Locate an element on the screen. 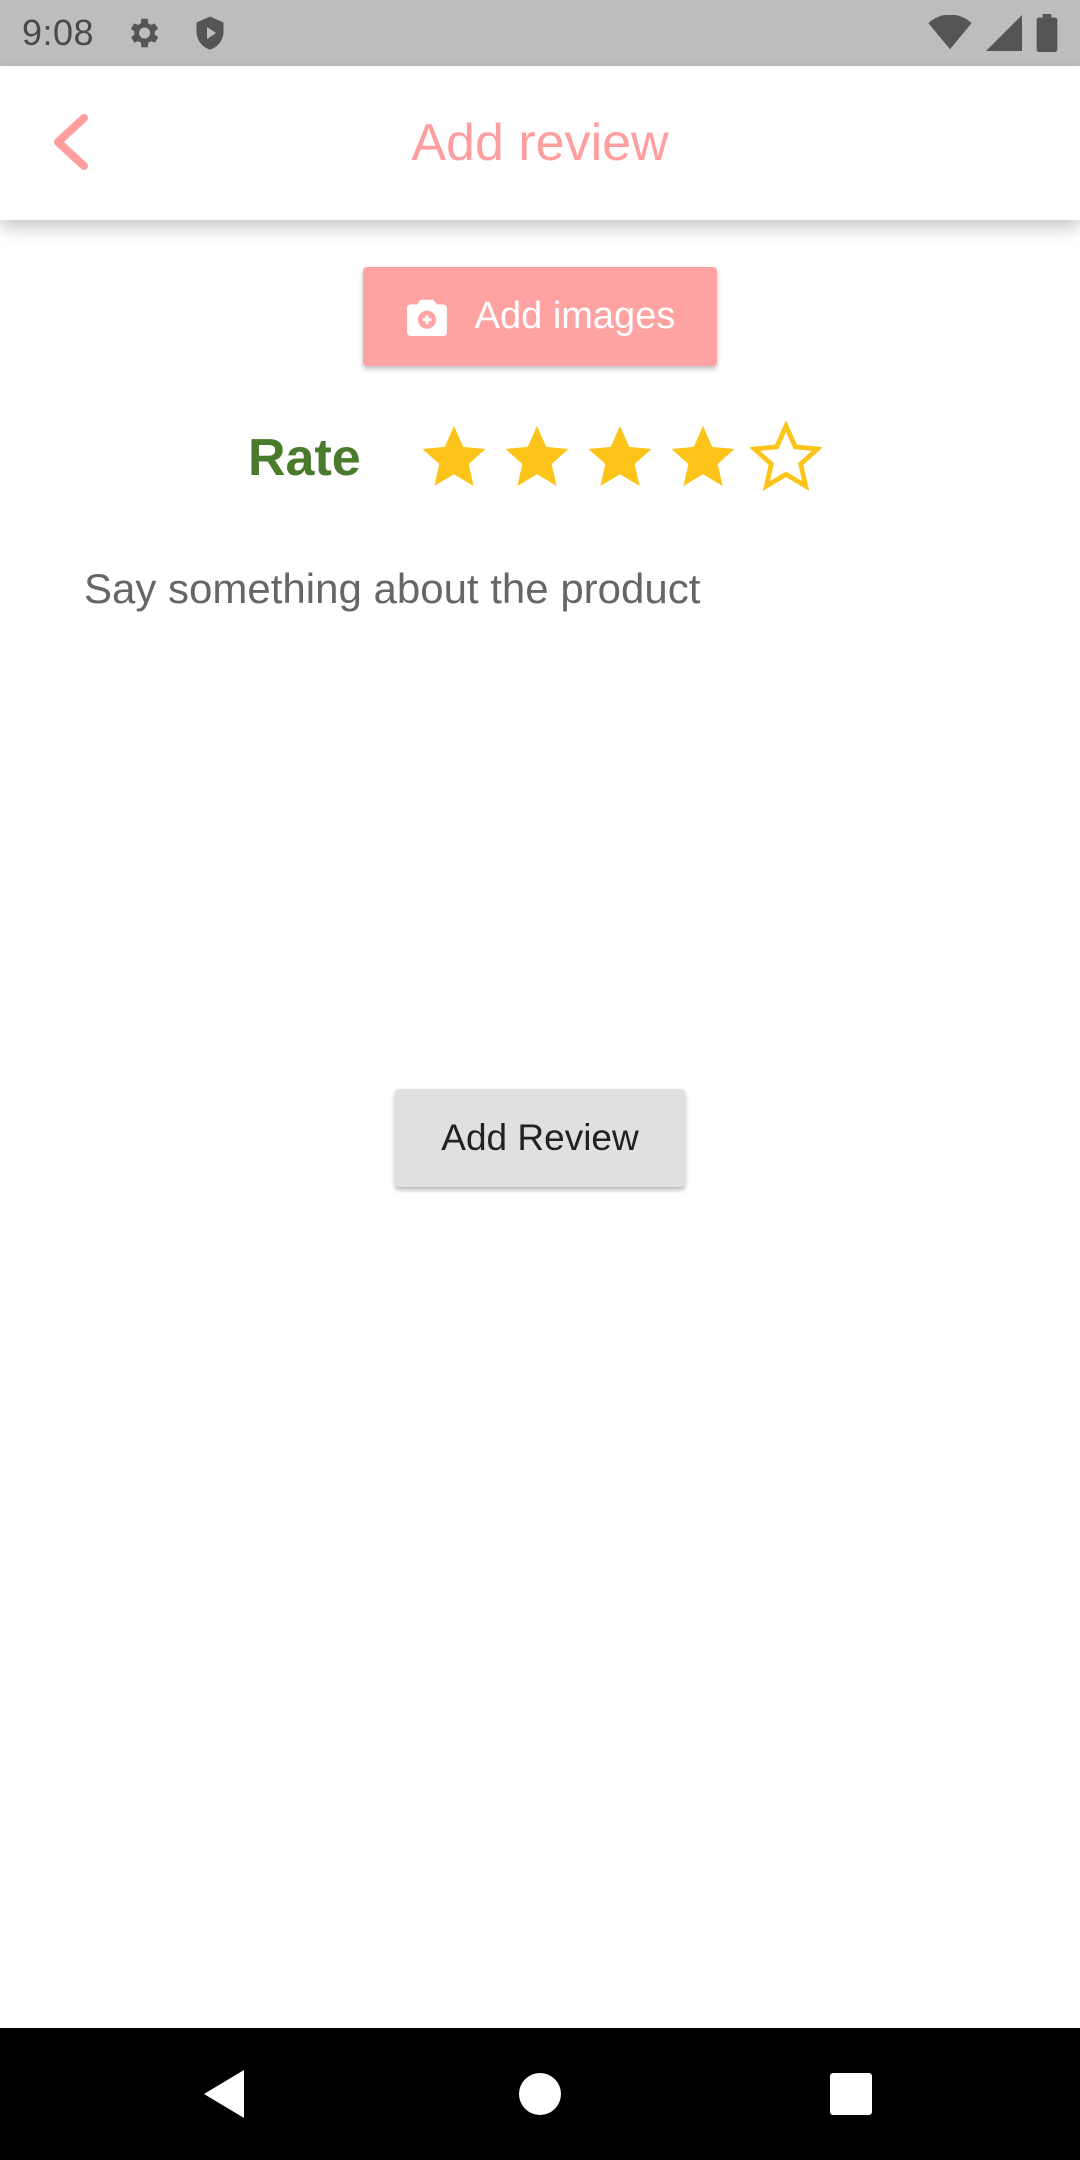 The width and height of the screenshot is (1080, 2160). cellular-signal-icon is located at coordinates (1004, 33).